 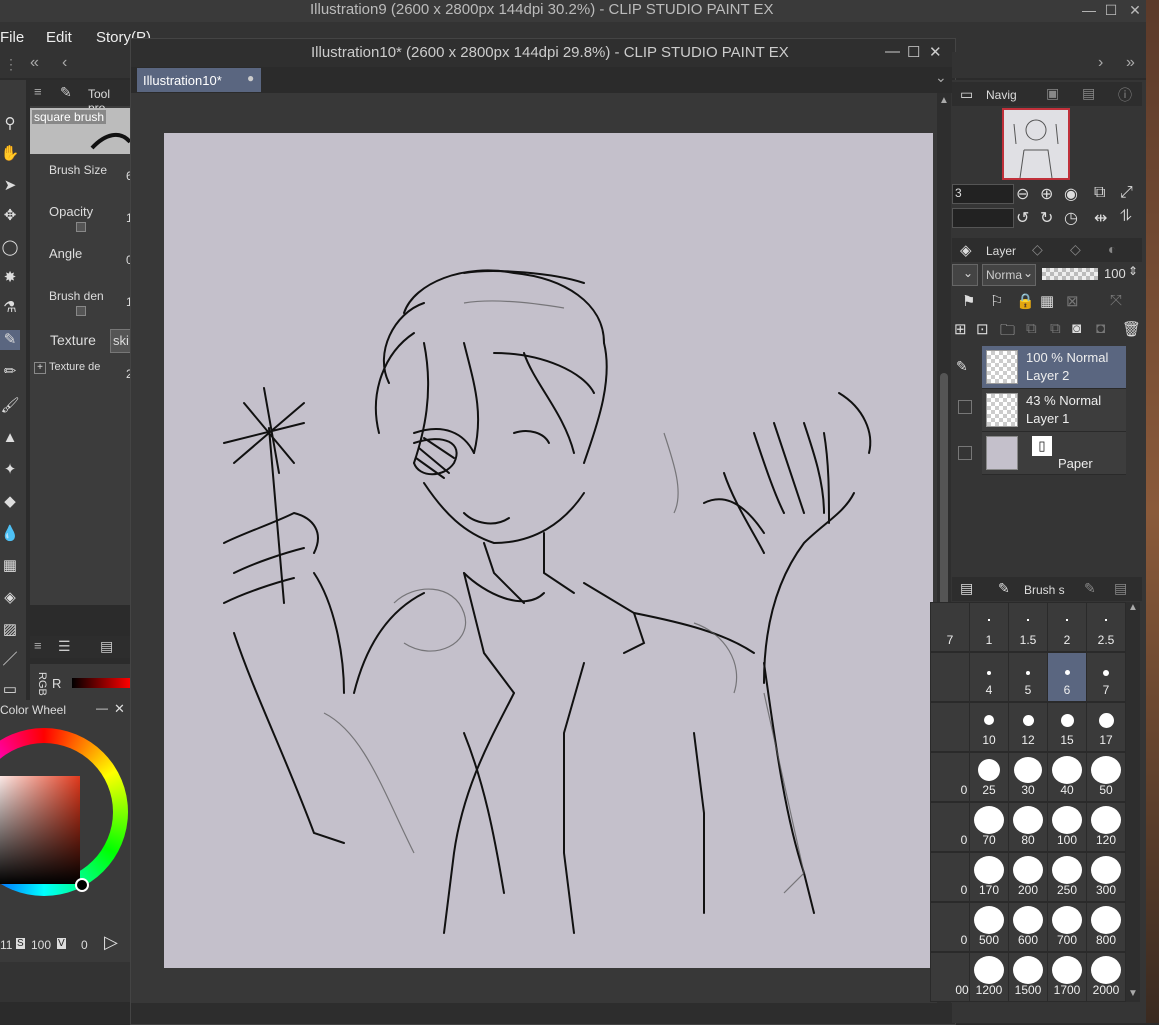 I want to click on double-chevron-left-icon: «, so click(x=34, y=63).